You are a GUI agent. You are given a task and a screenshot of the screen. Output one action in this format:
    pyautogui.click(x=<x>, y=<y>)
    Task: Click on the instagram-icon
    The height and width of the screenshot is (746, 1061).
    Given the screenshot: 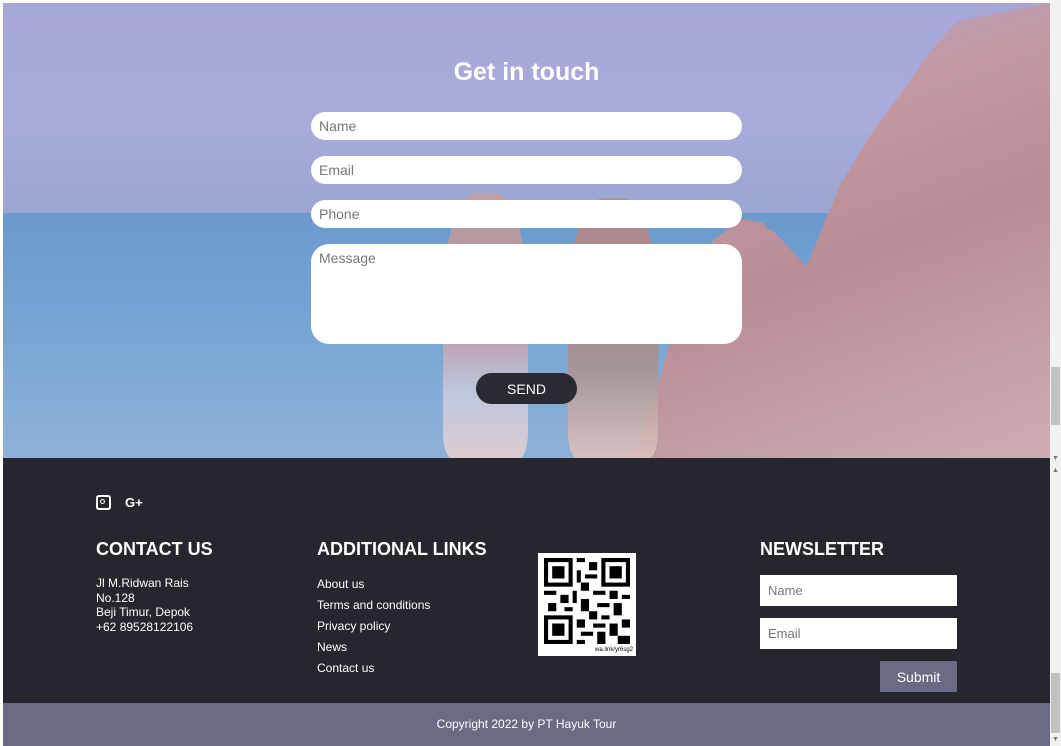 What is the action you would take?
    pyautogui.click(x=103, y=502)
    